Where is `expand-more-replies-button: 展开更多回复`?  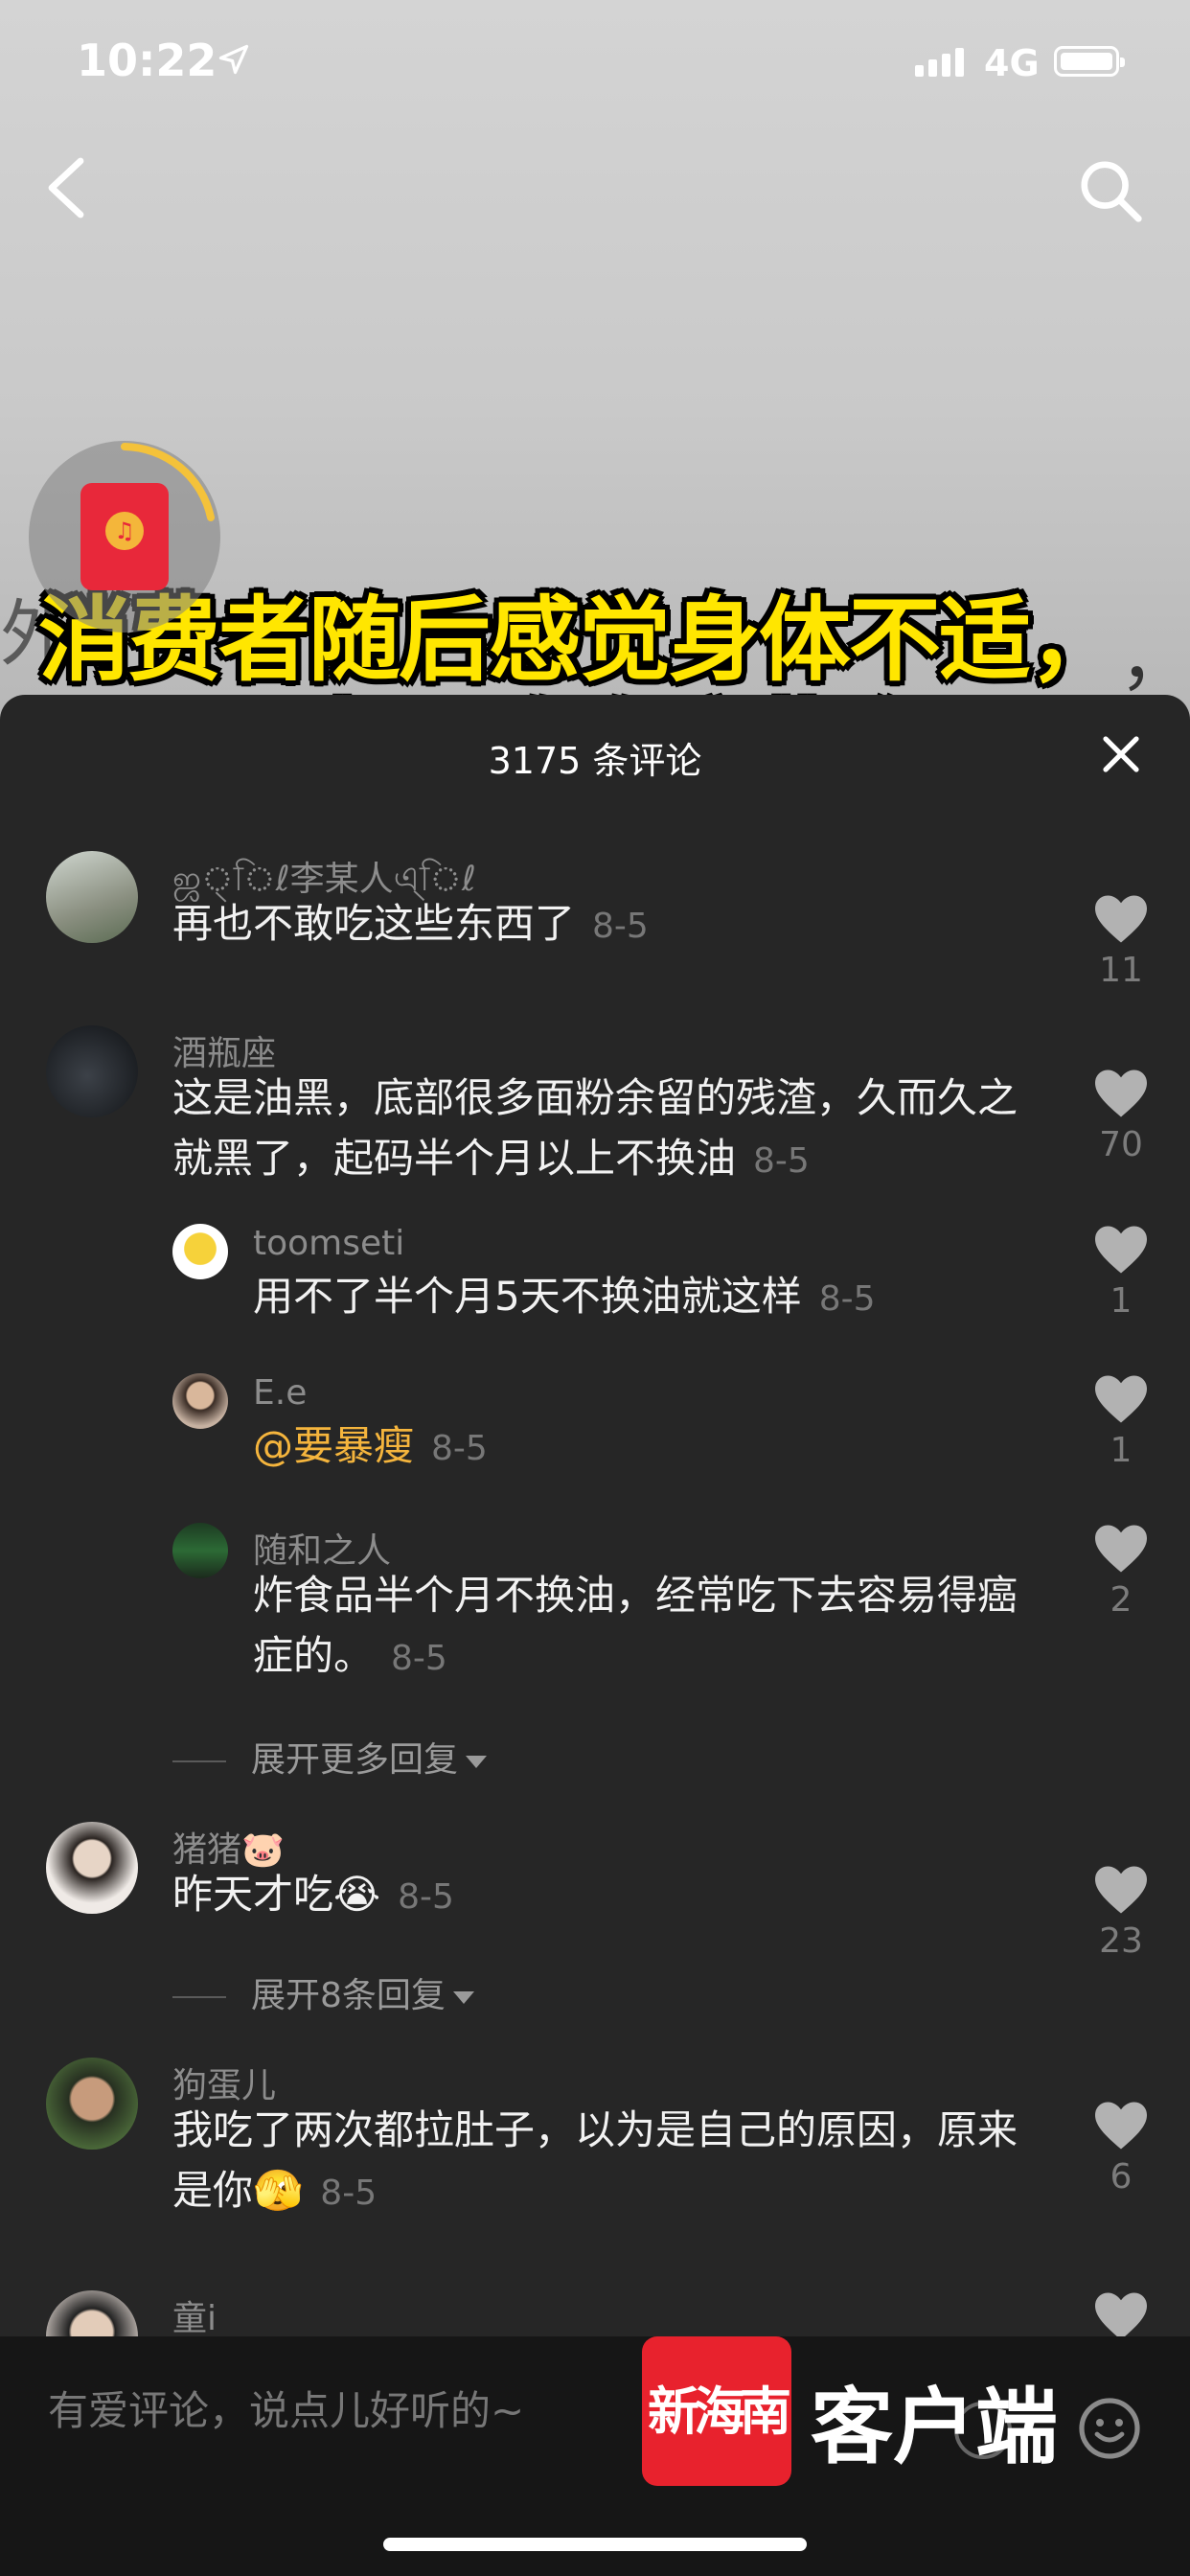 expand-more-replies-button: 展开更多回复 is located at coordinates (330, 1757).